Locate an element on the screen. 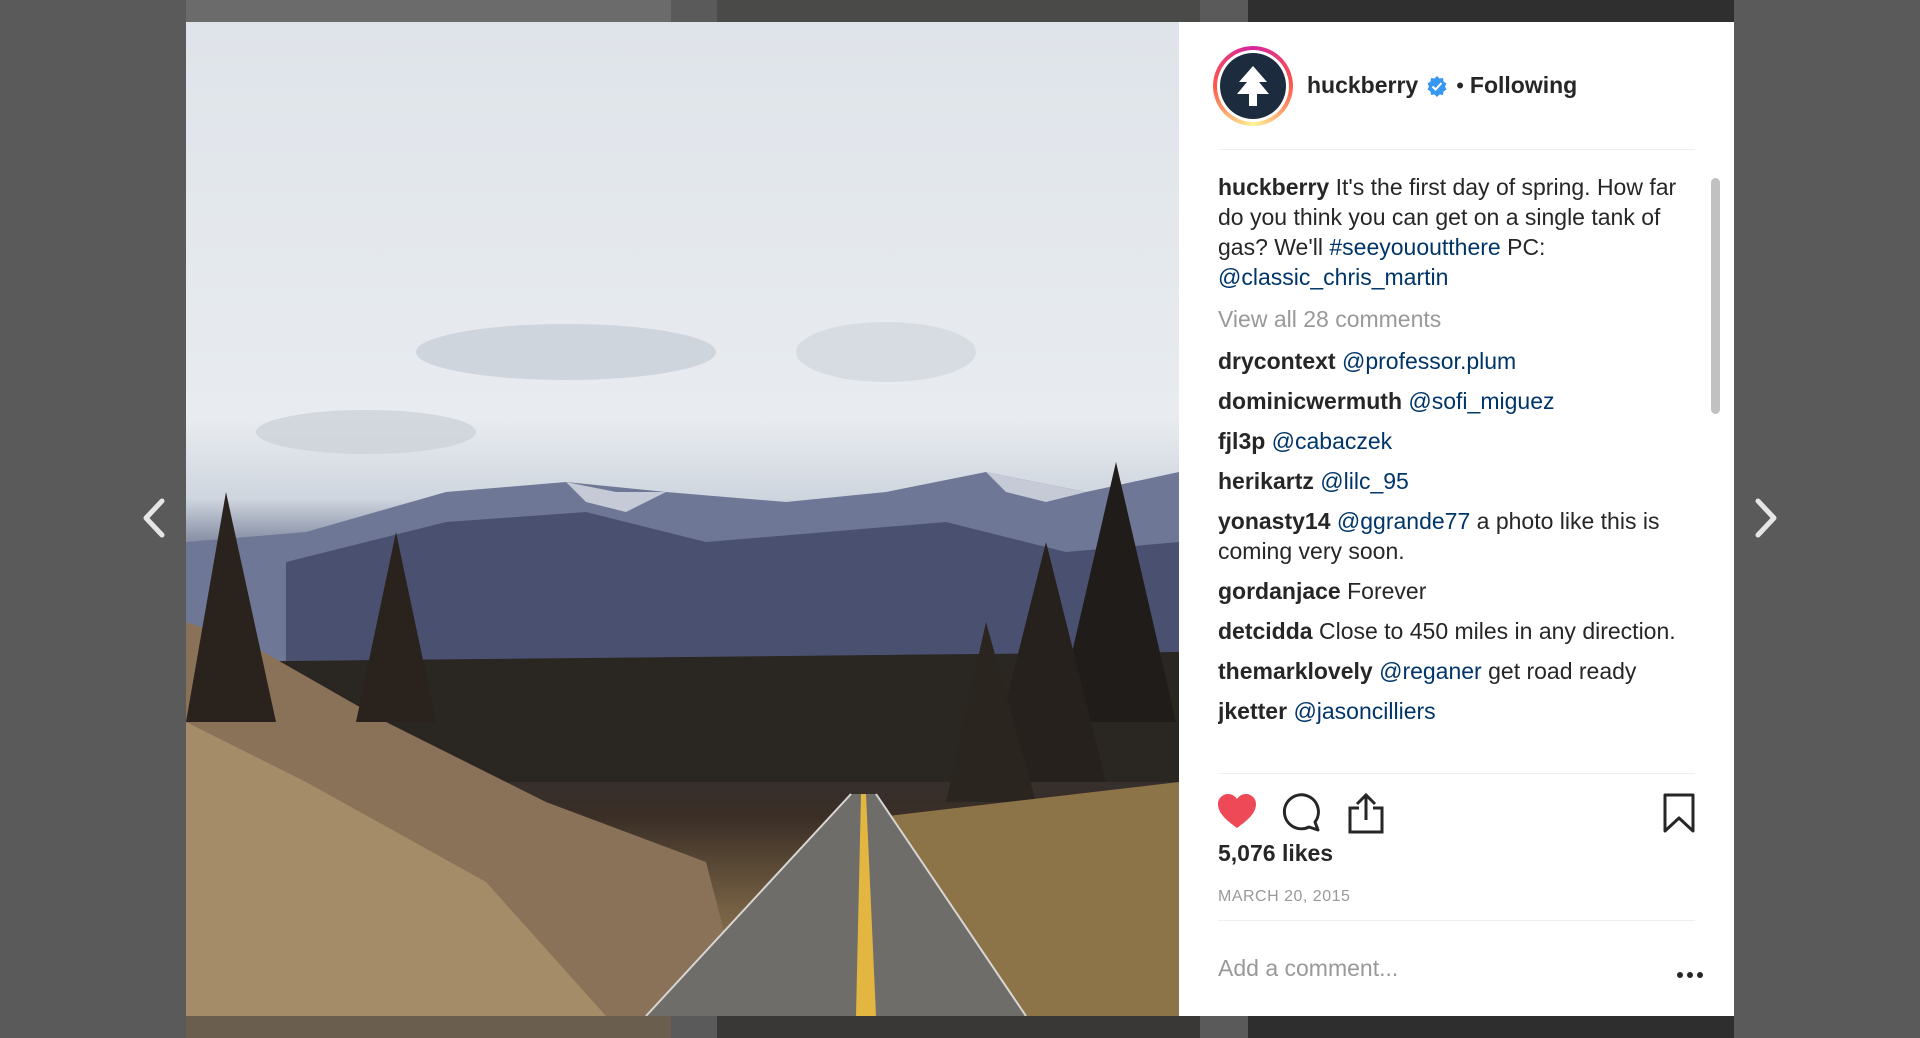 Image resolution: width=1920 pixels, height=1038 pixels. caption-username: huckberry is located at coordinates (1273, 187).